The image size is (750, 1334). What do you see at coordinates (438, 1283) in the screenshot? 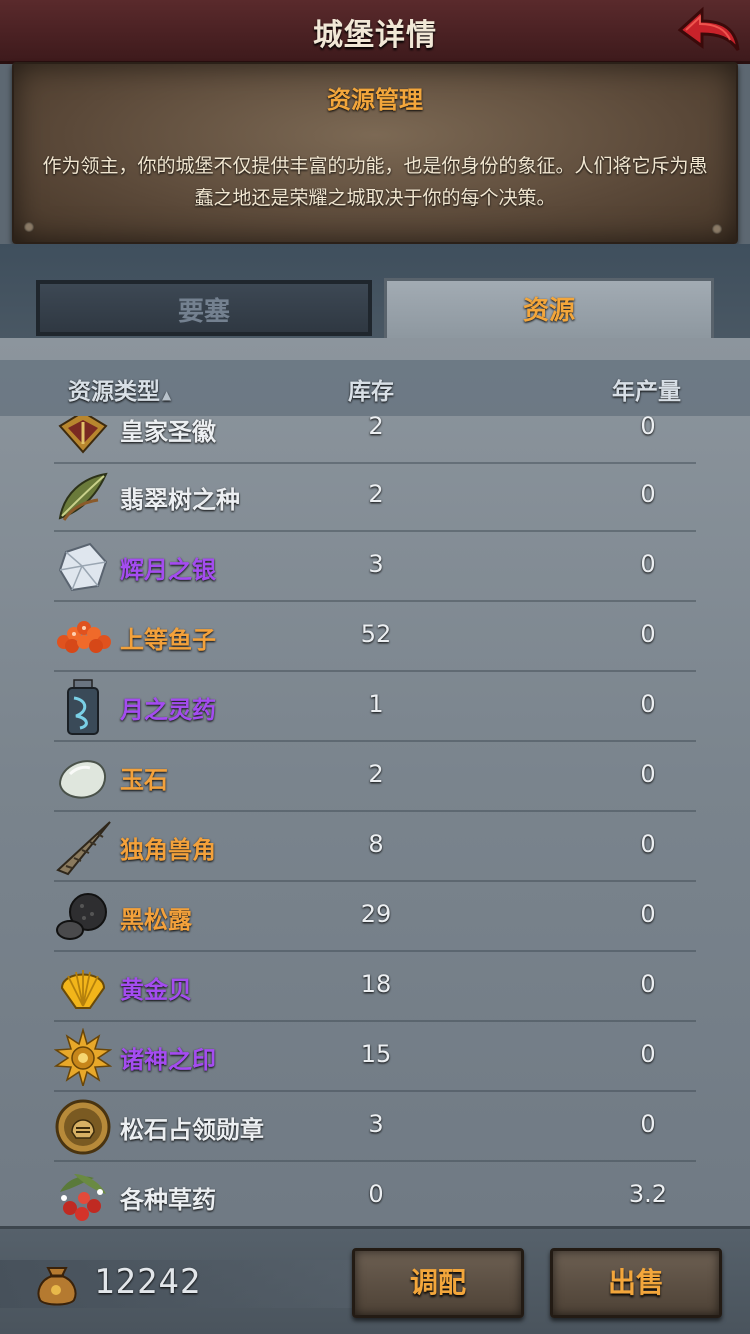
I see `allocate-button: 调配` at bounding box center [438, 1283].